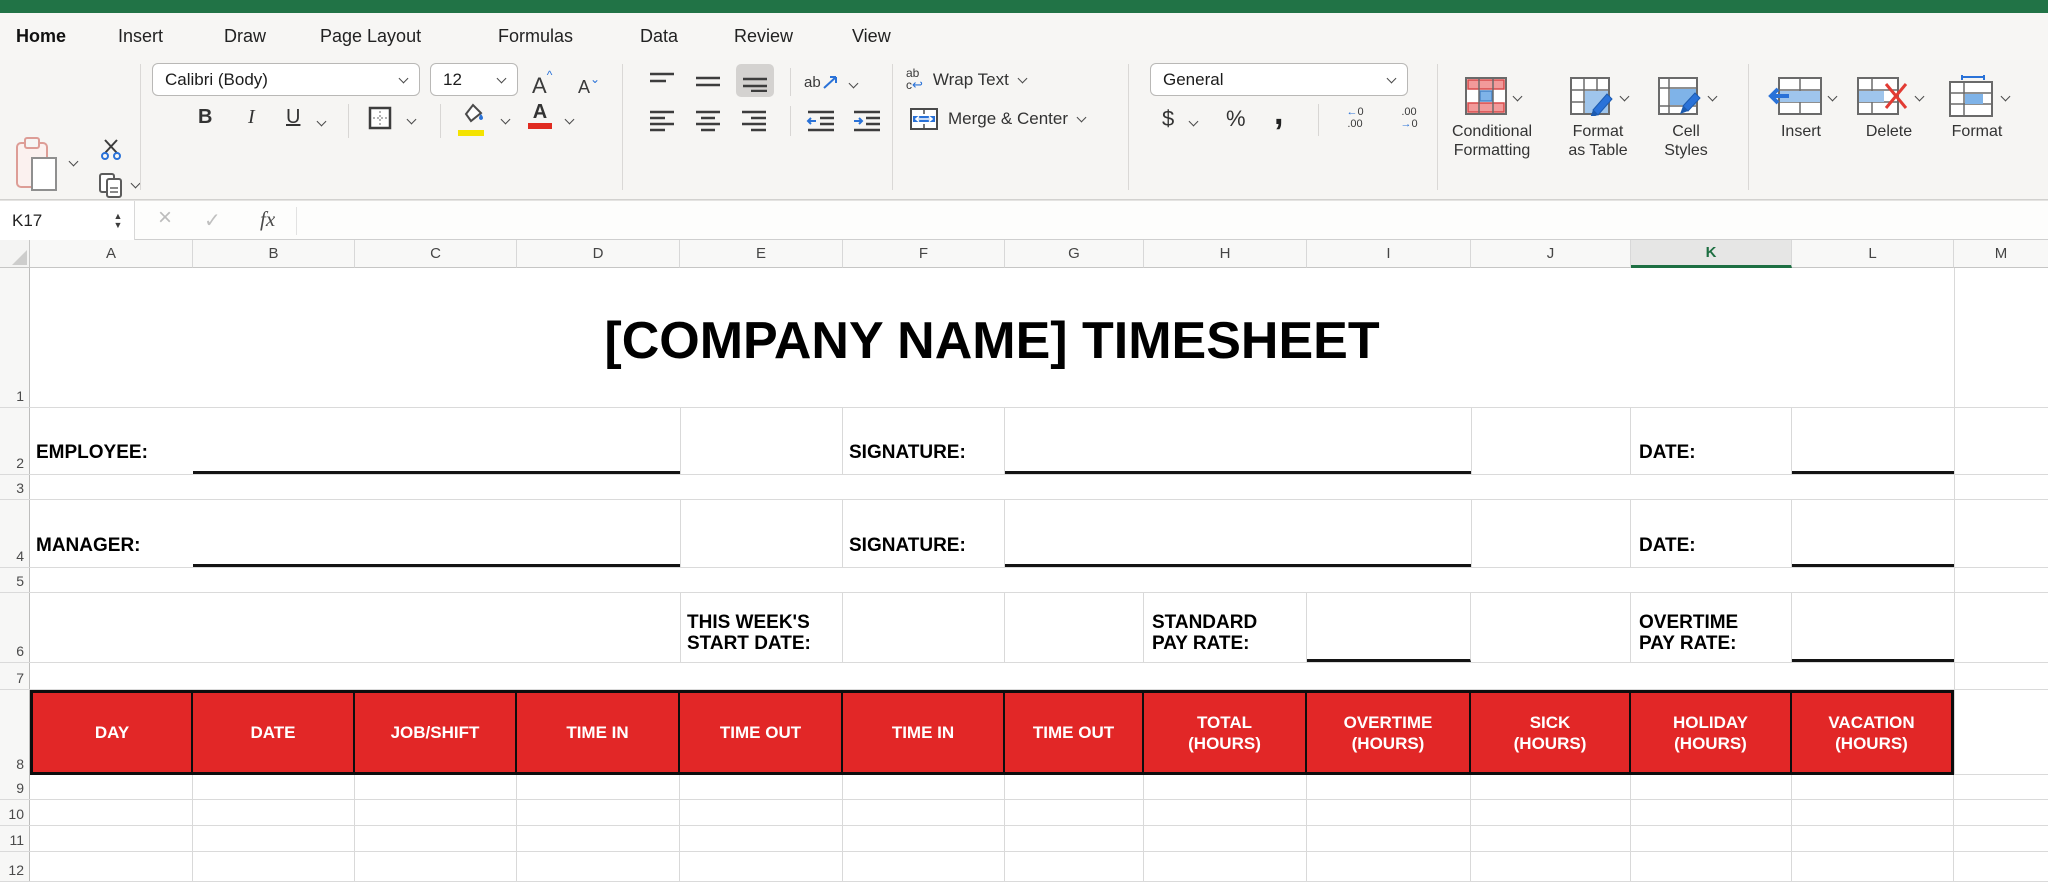  I want to click on insert-function-icon: fx, so click(267, 219).